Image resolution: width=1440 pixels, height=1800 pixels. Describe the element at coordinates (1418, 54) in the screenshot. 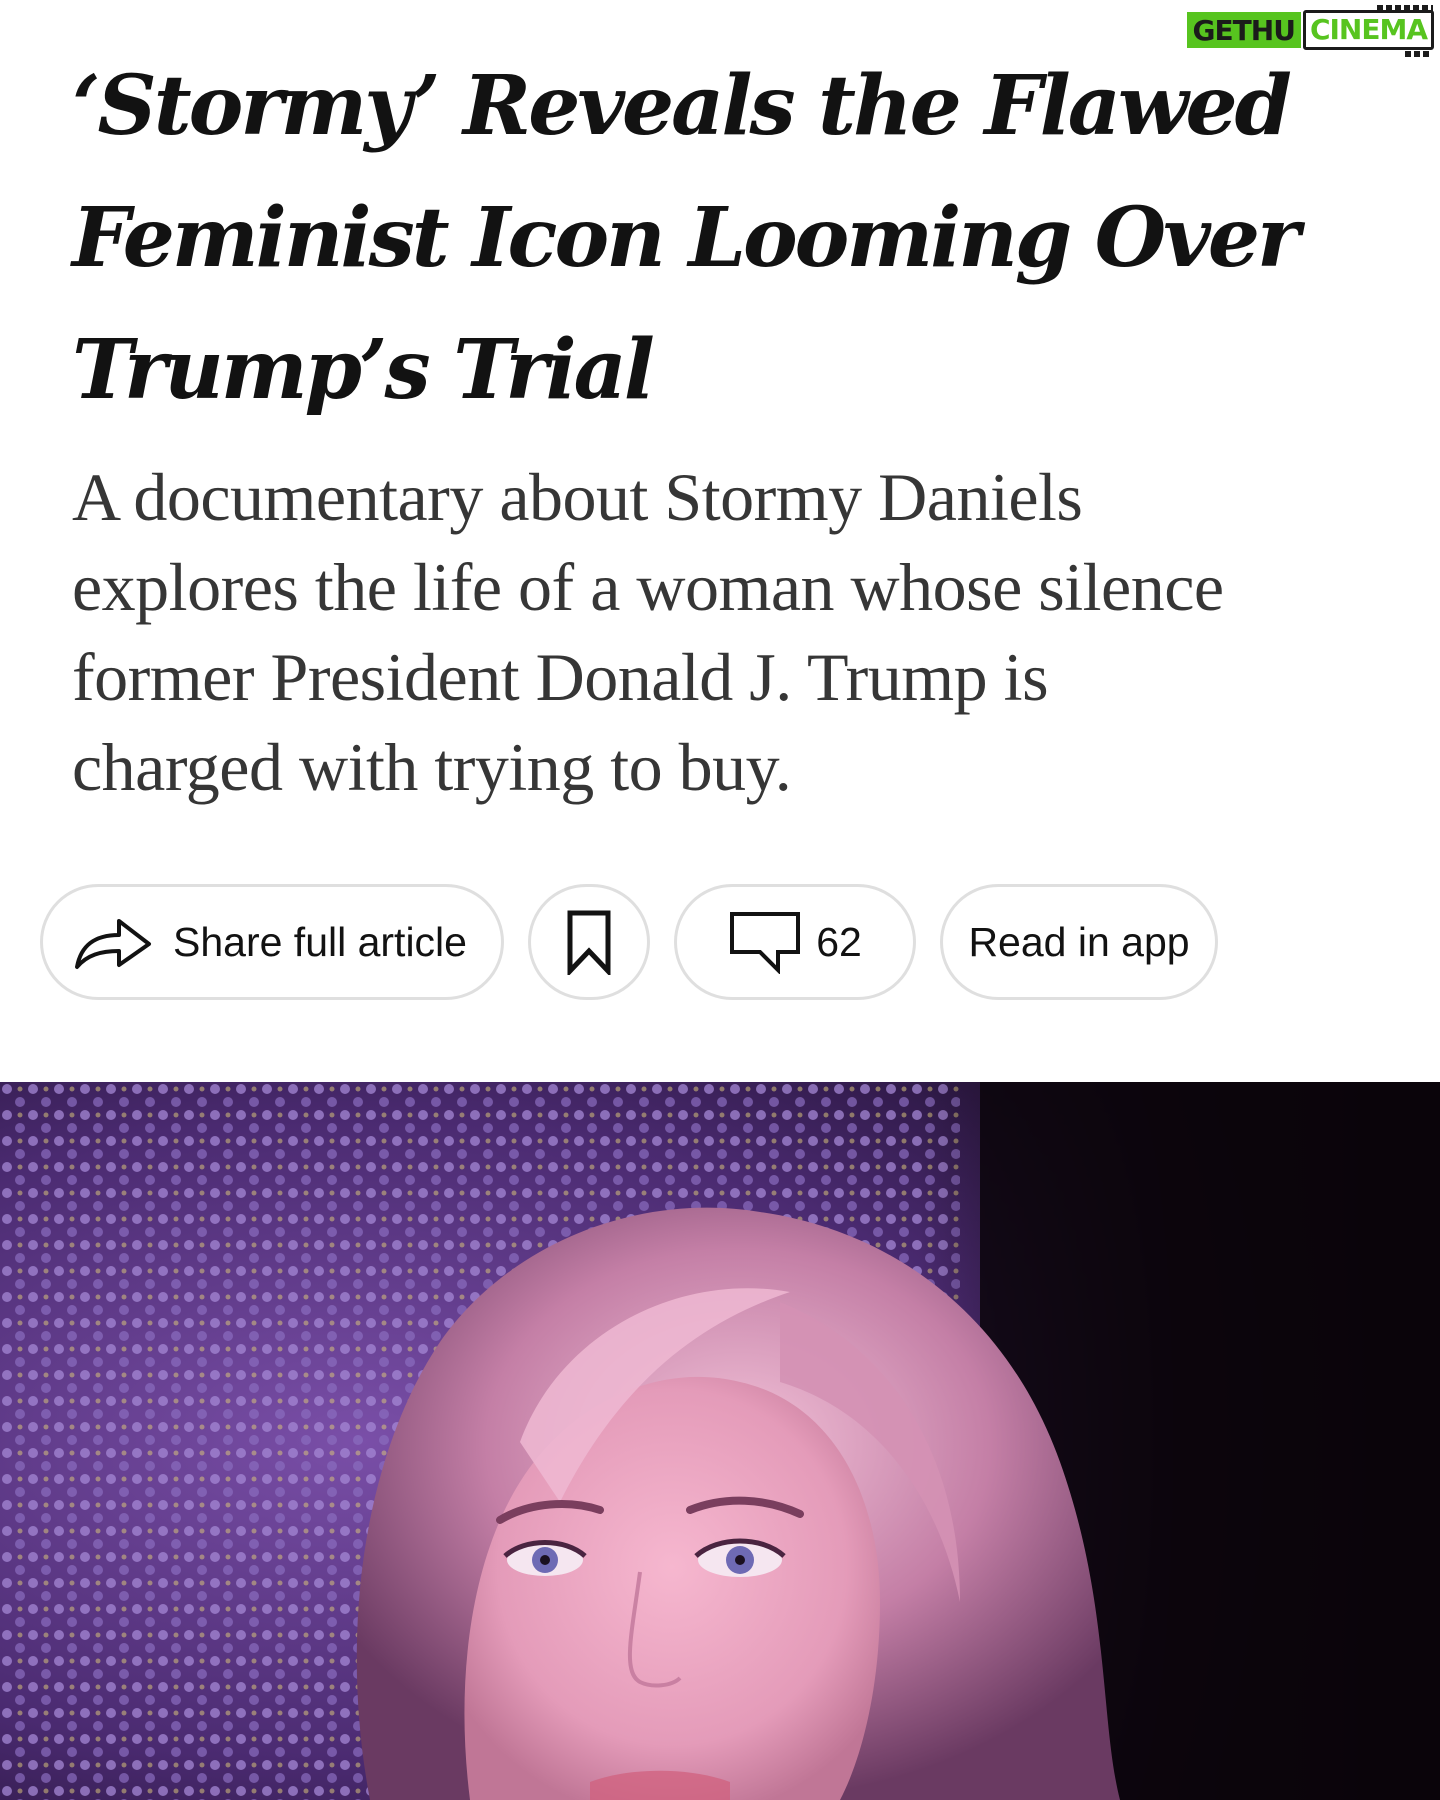

I see `film-strip-icon-bottom` at that location.